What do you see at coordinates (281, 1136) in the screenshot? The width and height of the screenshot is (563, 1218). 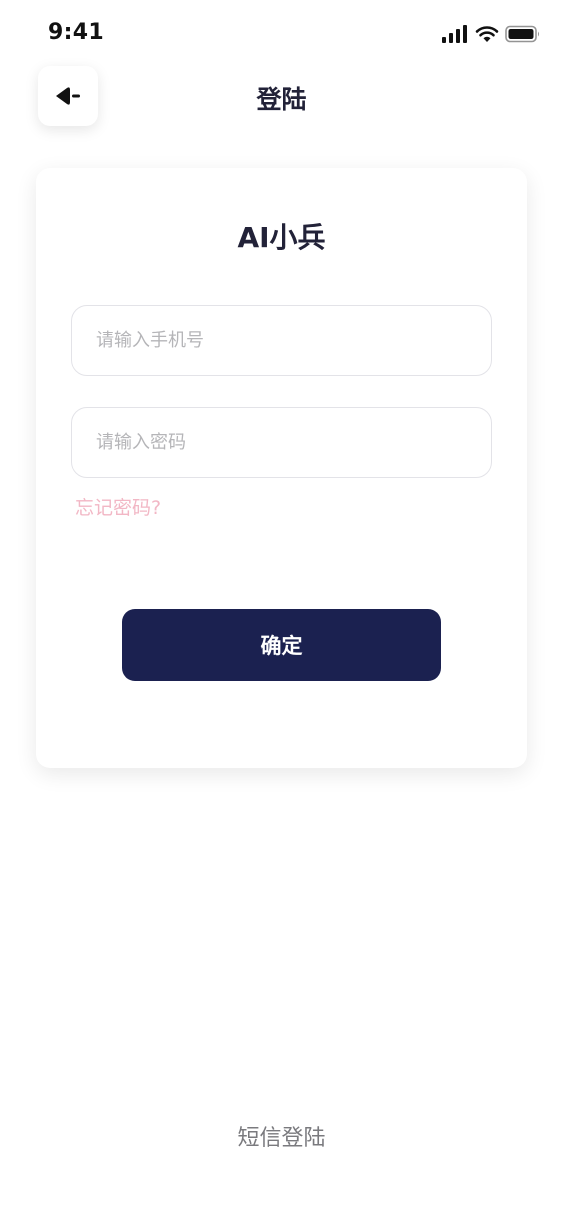 I see `sms-login-link: 短信登陆` at bounding box center [281, 1136].